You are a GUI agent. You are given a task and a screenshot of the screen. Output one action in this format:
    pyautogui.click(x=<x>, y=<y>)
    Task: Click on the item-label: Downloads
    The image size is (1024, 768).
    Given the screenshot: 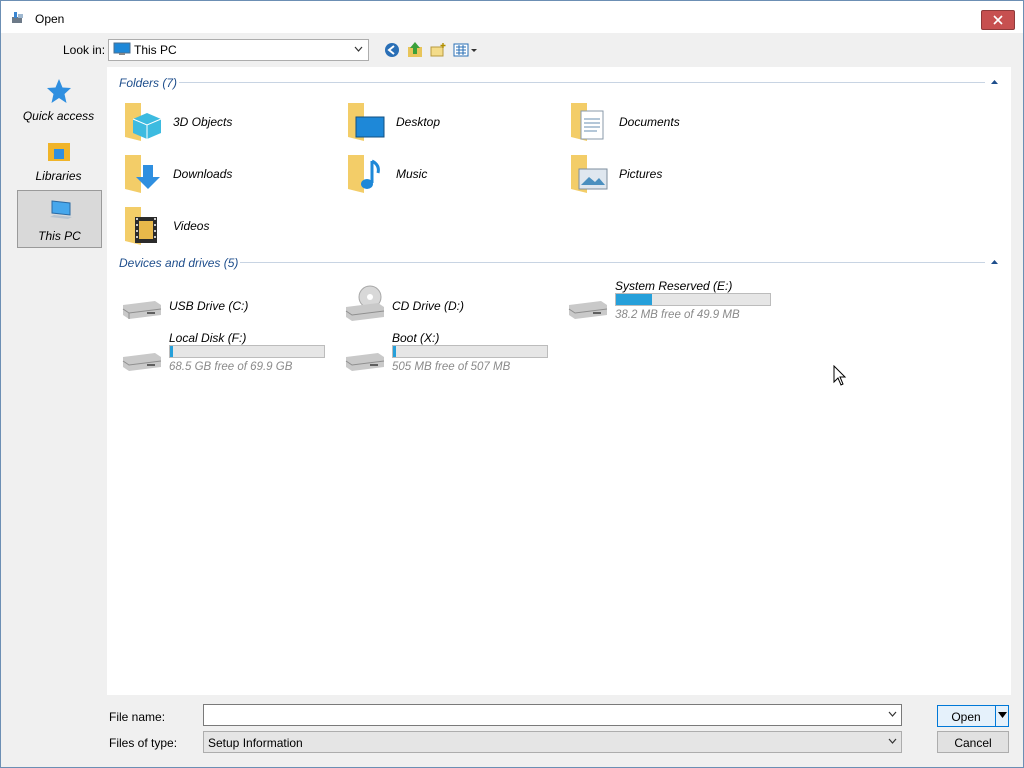 What is the action you would take?
    pyautogui.click(x=203, y=174)
    